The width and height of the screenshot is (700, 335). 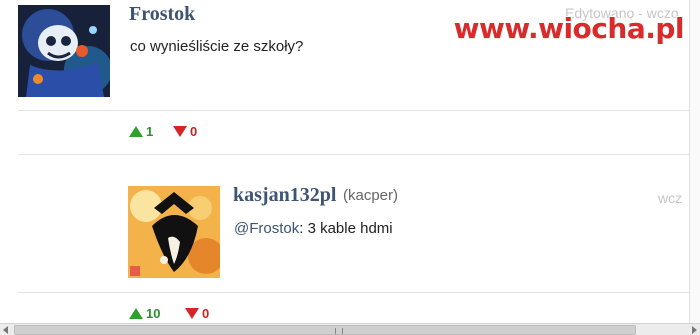 I want to click on scroll-left-icon, so click(x=5, y=330).